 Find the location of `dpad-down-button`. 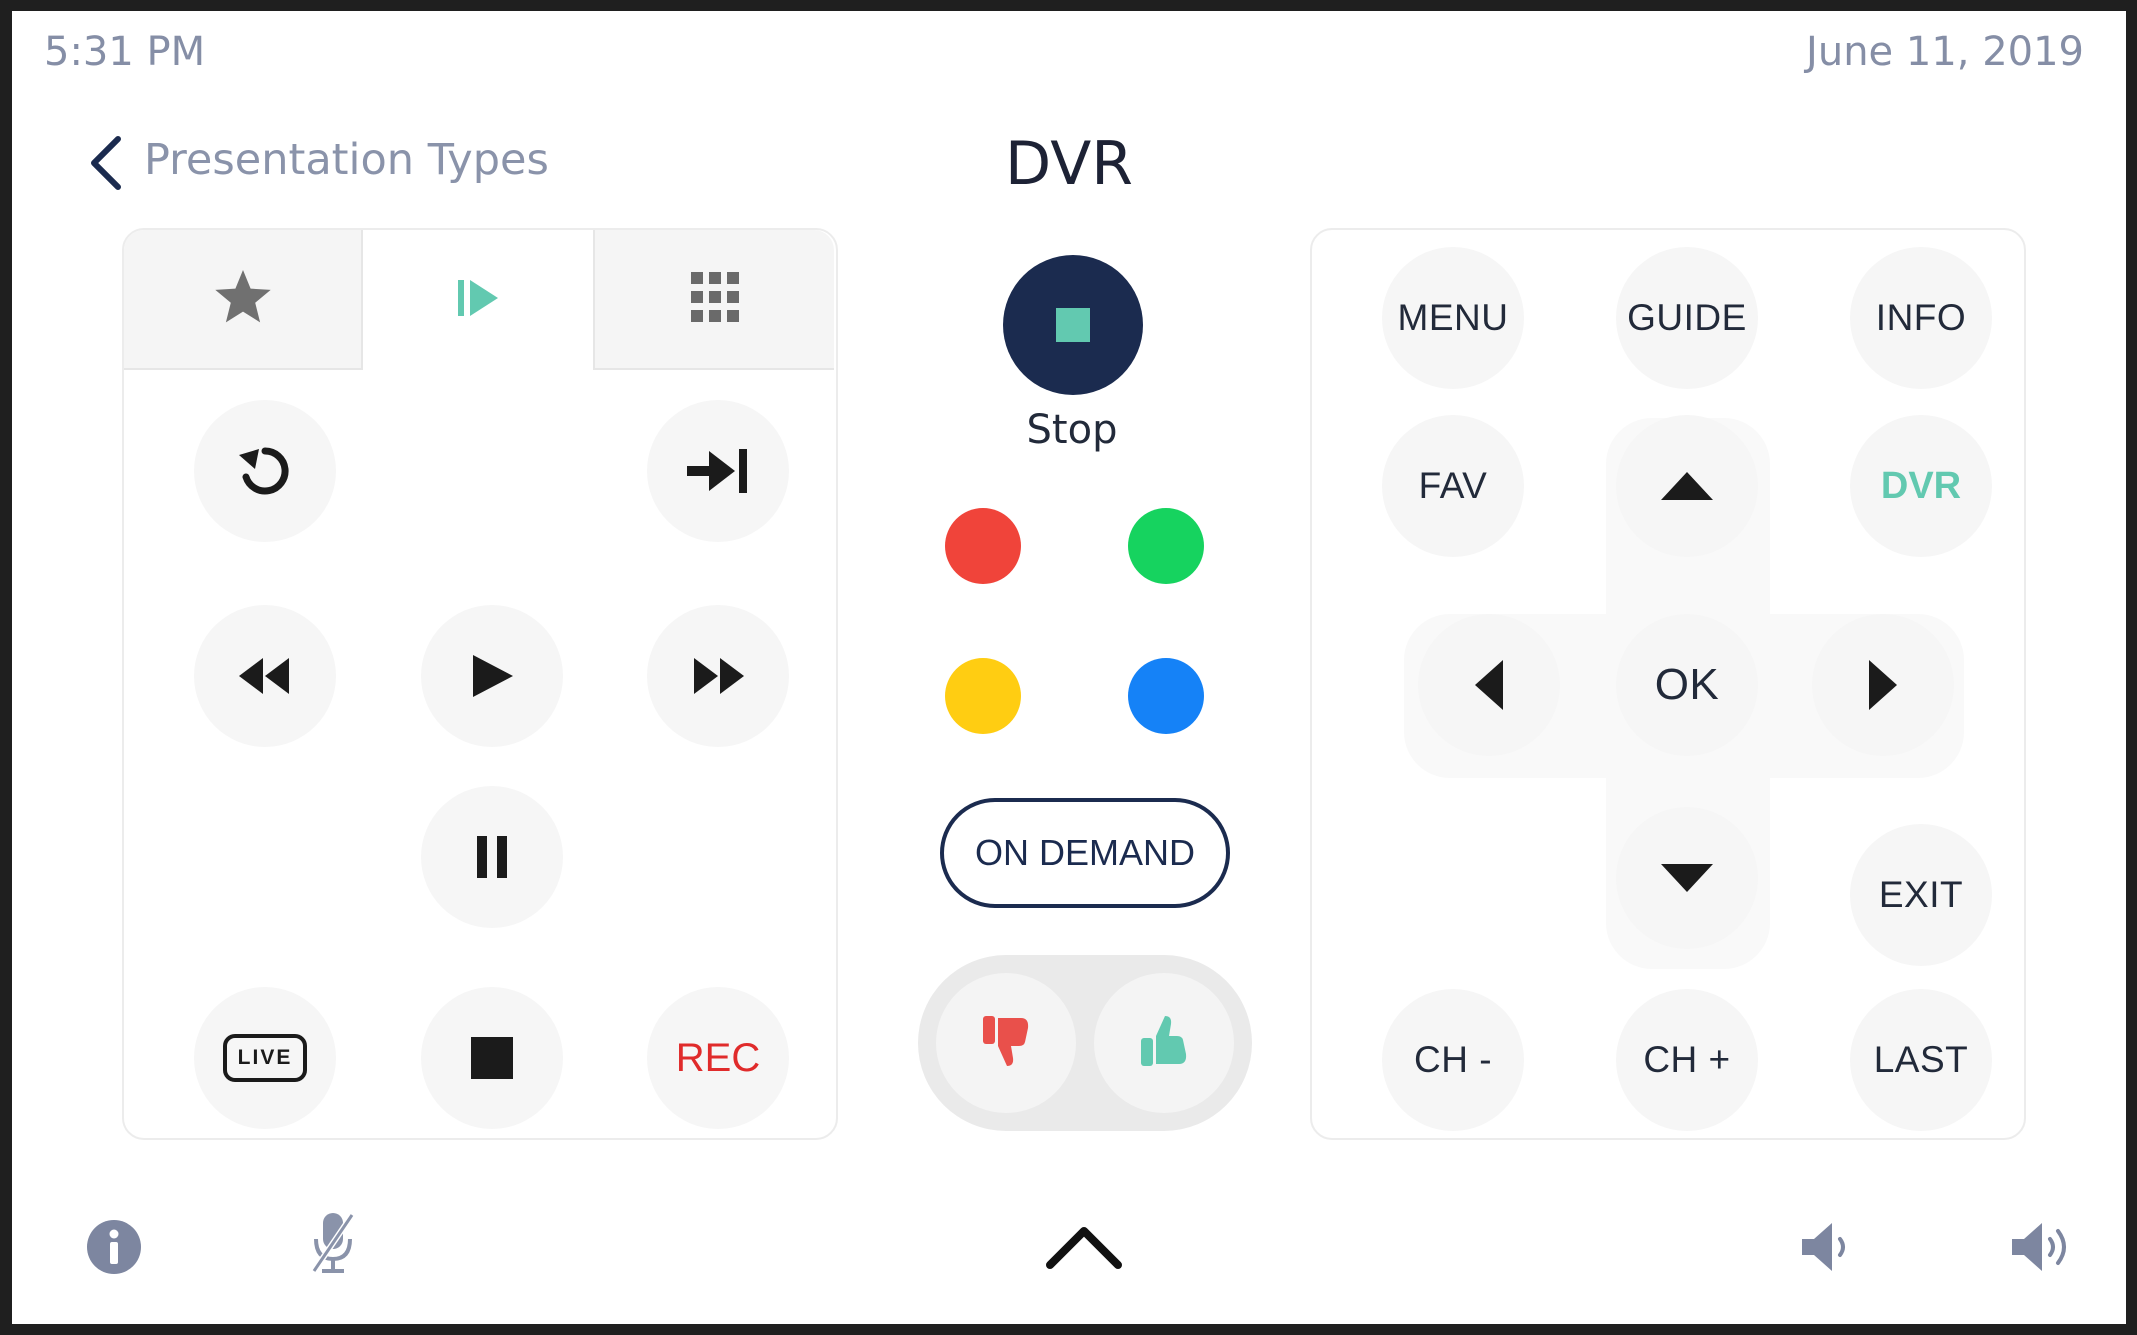

dpad-down-button is located at coordinates (1687, 878).